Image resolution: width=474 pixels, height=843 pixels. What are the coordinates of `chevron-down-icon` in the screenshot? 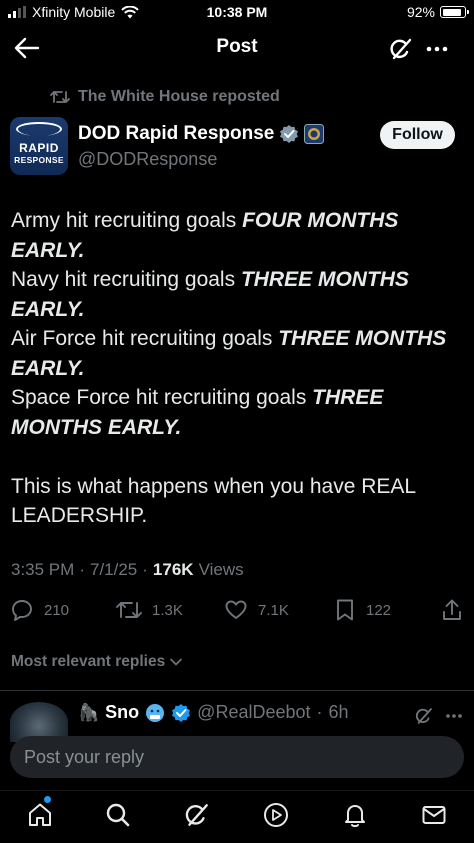 It's located at (176, 662).